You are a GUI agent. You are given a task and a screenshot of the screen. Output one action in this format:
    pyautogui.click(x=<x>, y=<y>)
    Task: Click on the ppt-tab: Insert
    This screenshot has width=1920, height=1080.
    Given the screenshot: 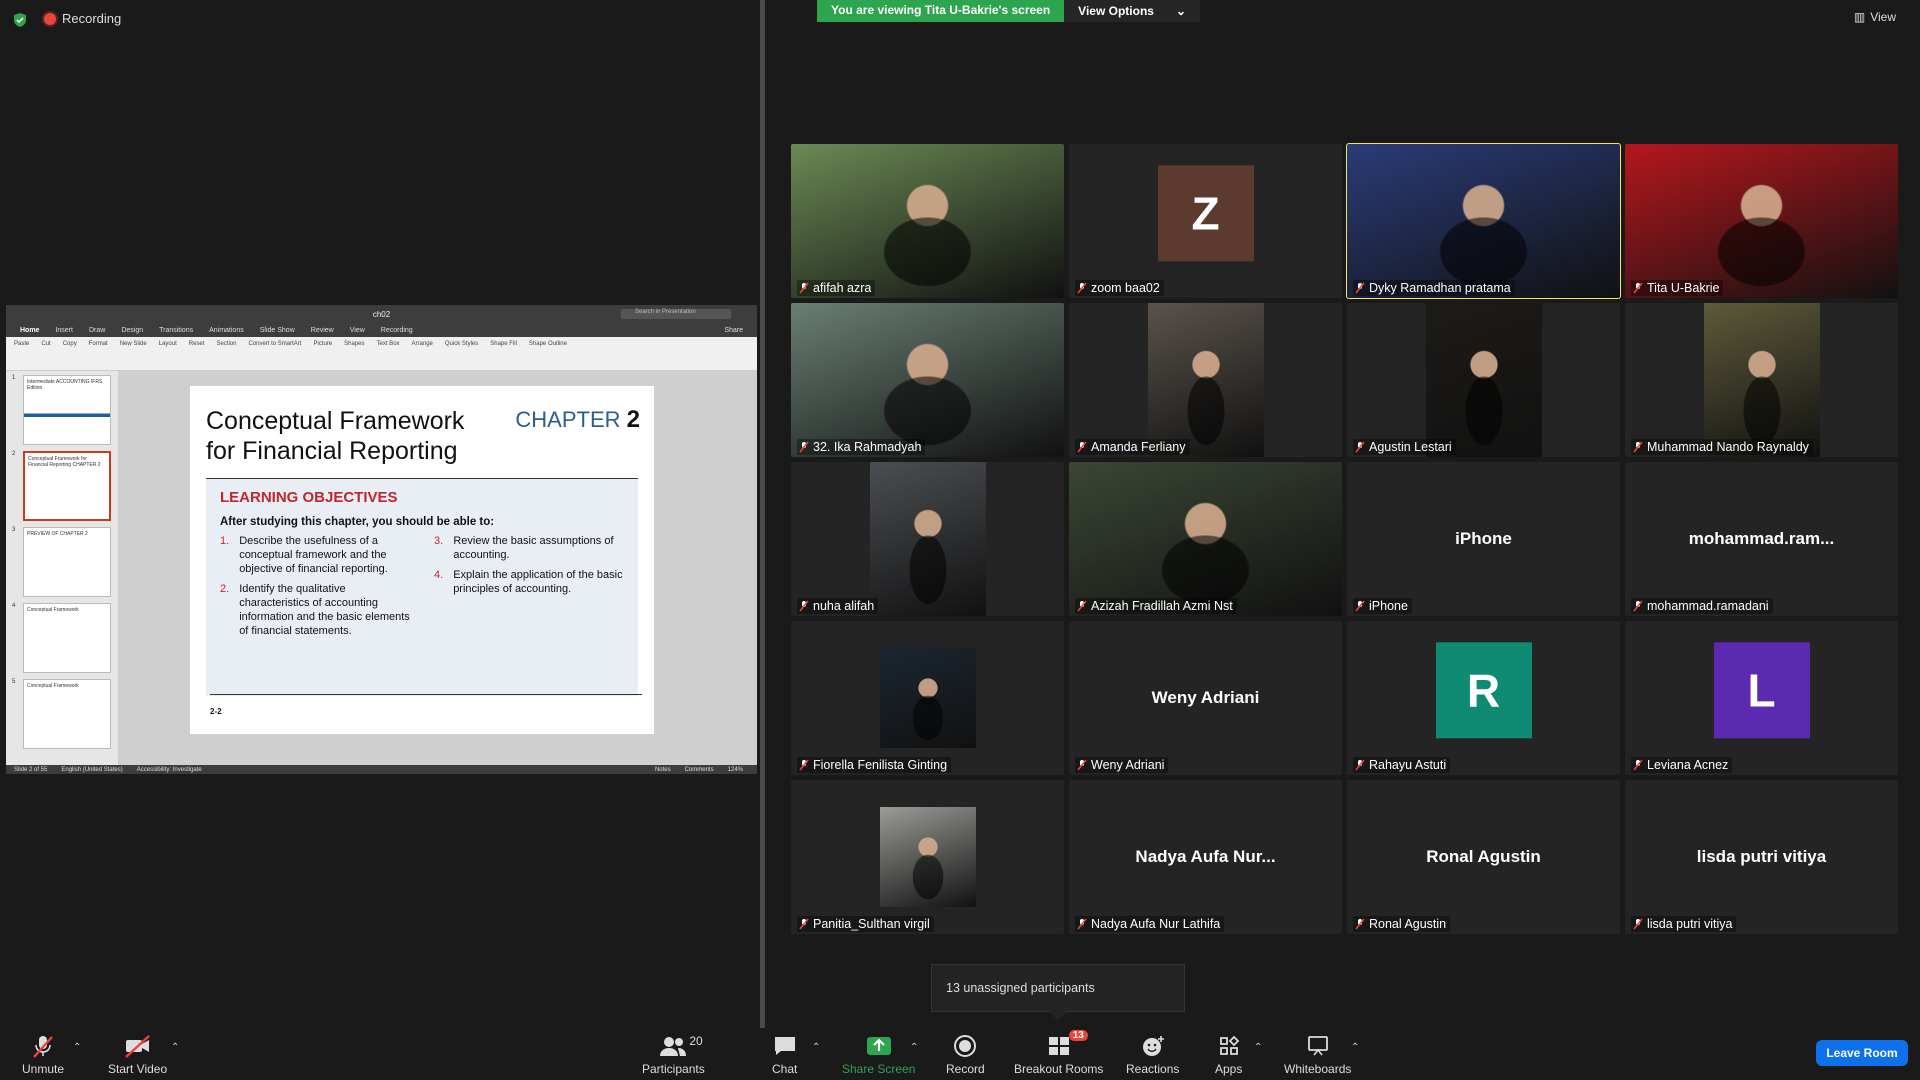 What is the action you would take?
    pyautogui.click(x=64, y=330)
    